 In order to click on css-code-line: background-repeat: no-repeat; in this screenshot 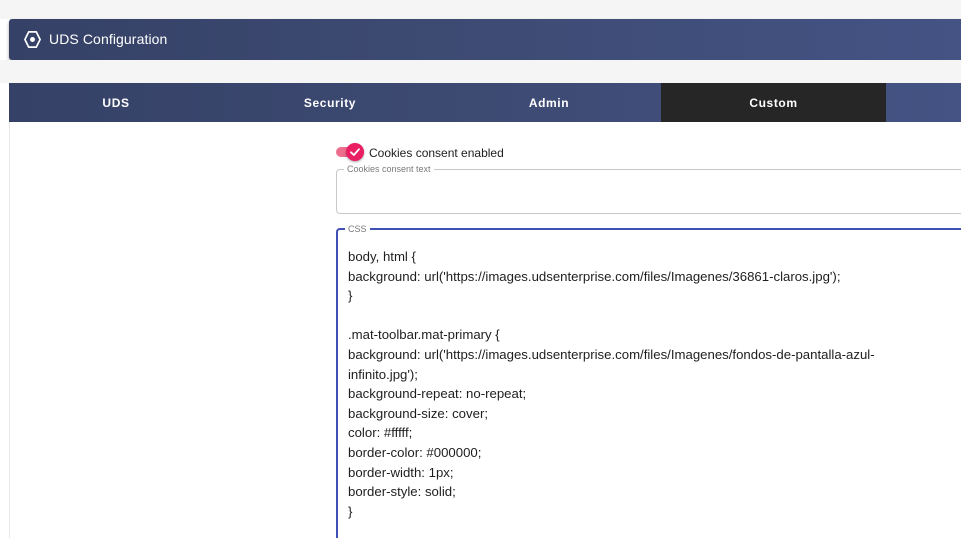, I will do `click(437, 394)`.